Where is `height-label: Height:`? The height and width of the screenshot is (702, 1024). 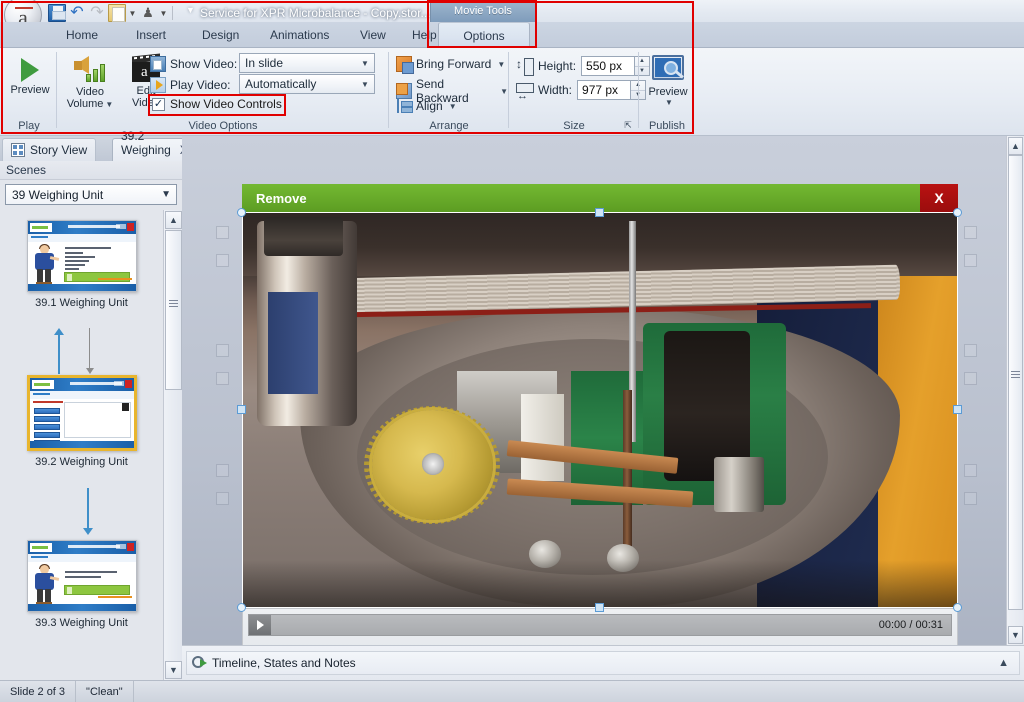 height-label: Height: is located at coordinates (557, 66).